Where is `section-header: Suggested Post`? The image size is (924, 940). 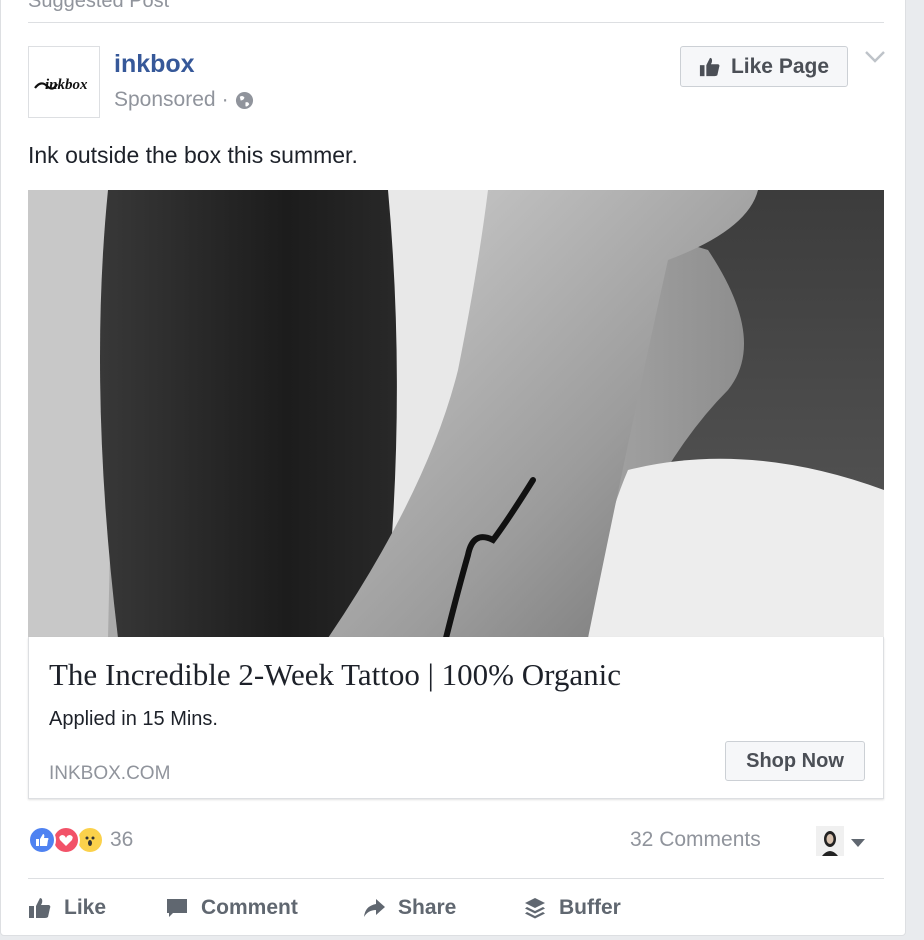 section-header: Suggested Post is located at coordinates (456, 6).